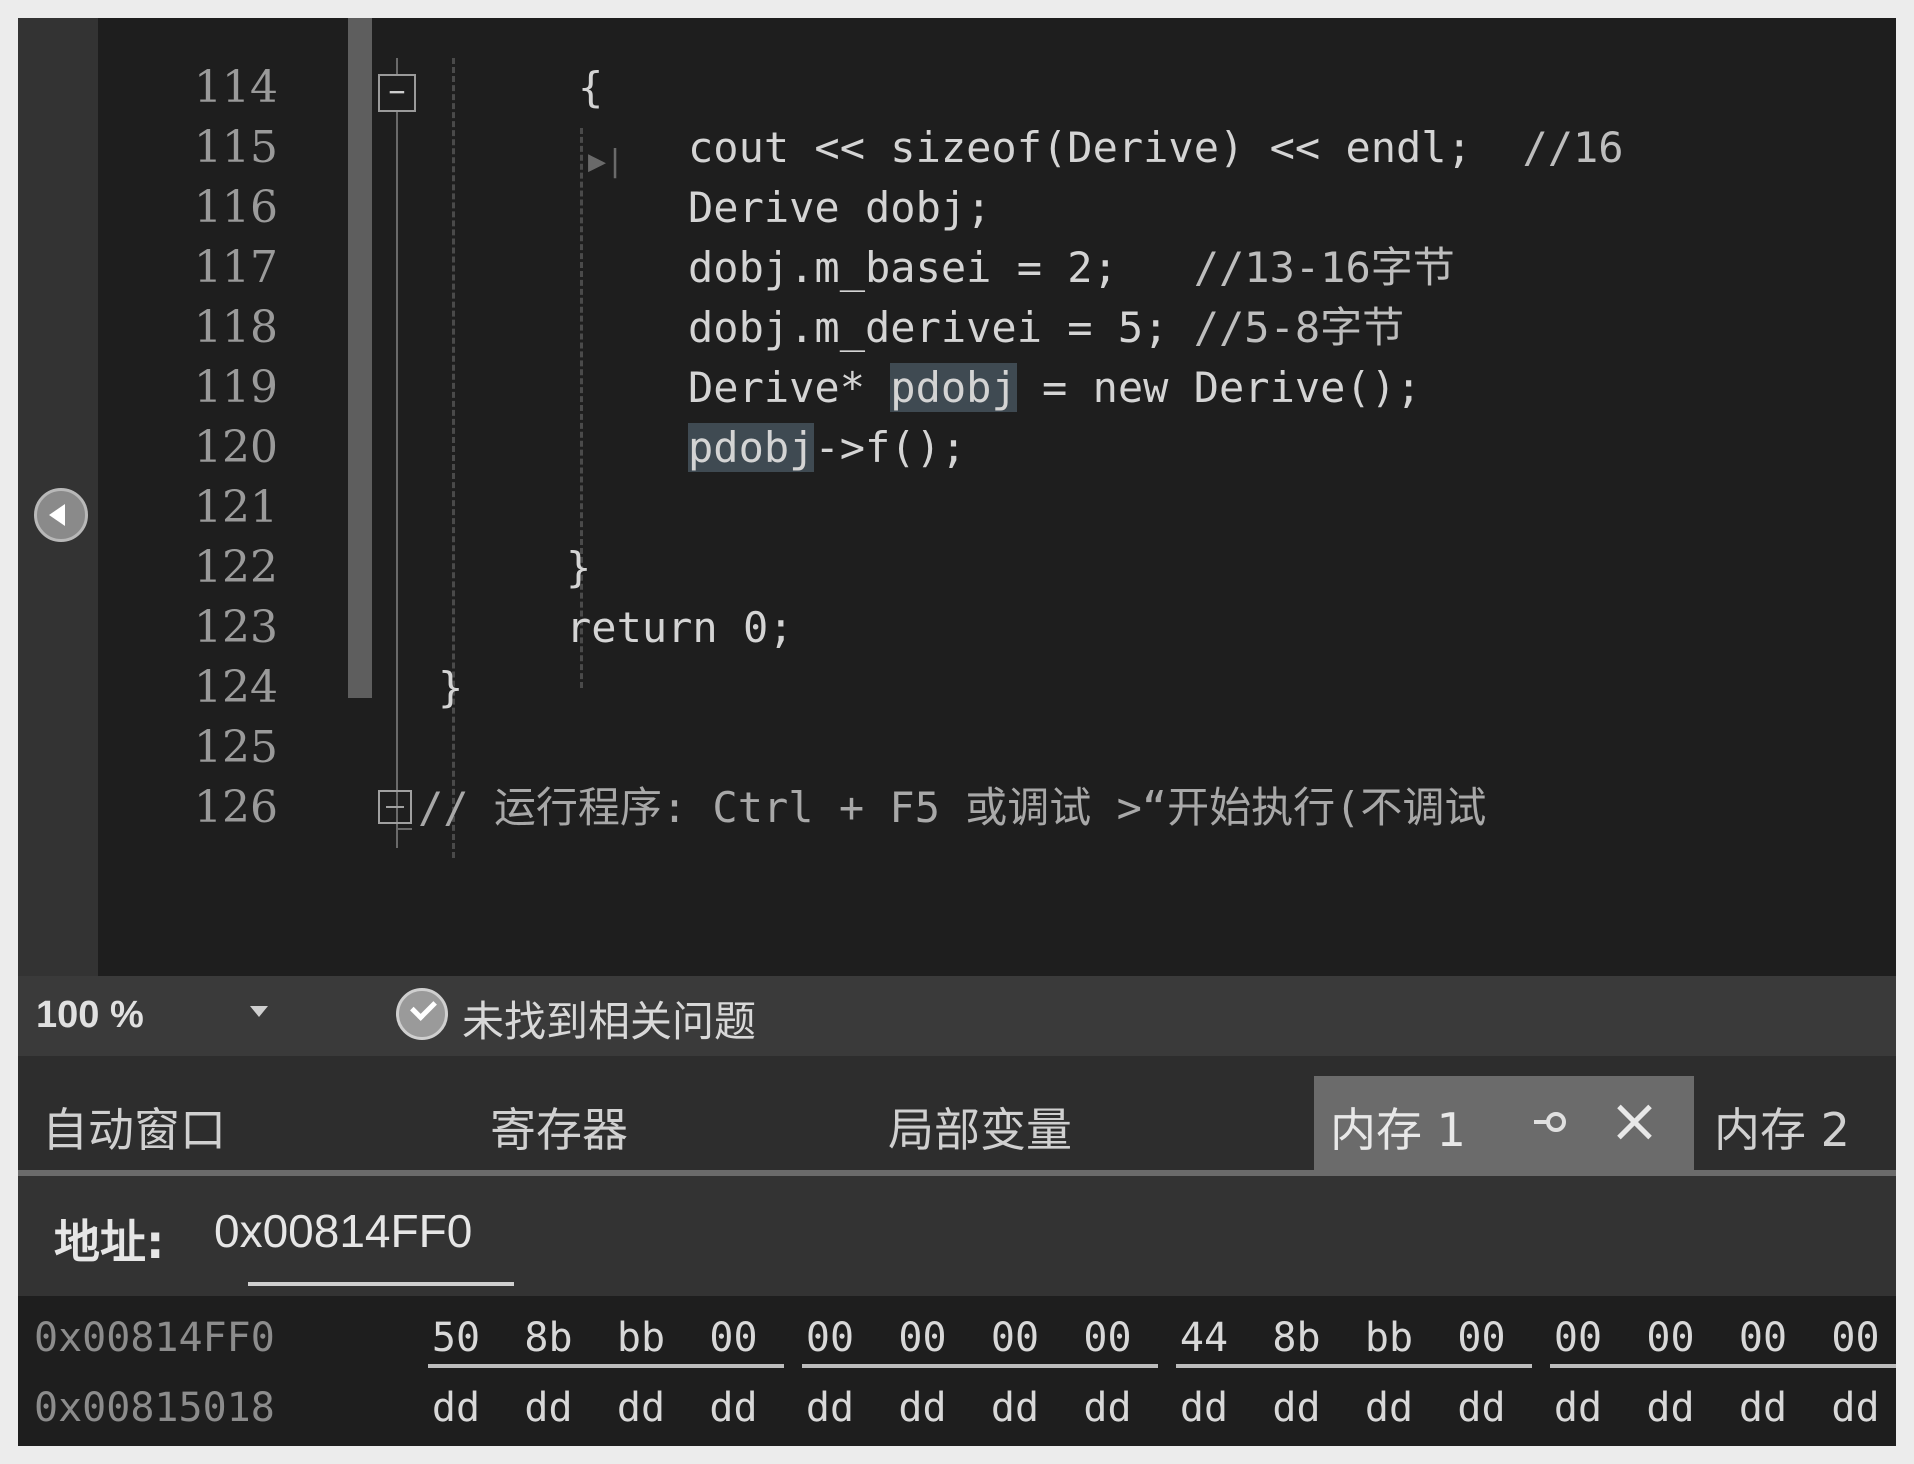  I want to click on tab-memory-2: 内存 2, so click(1782, 1127).